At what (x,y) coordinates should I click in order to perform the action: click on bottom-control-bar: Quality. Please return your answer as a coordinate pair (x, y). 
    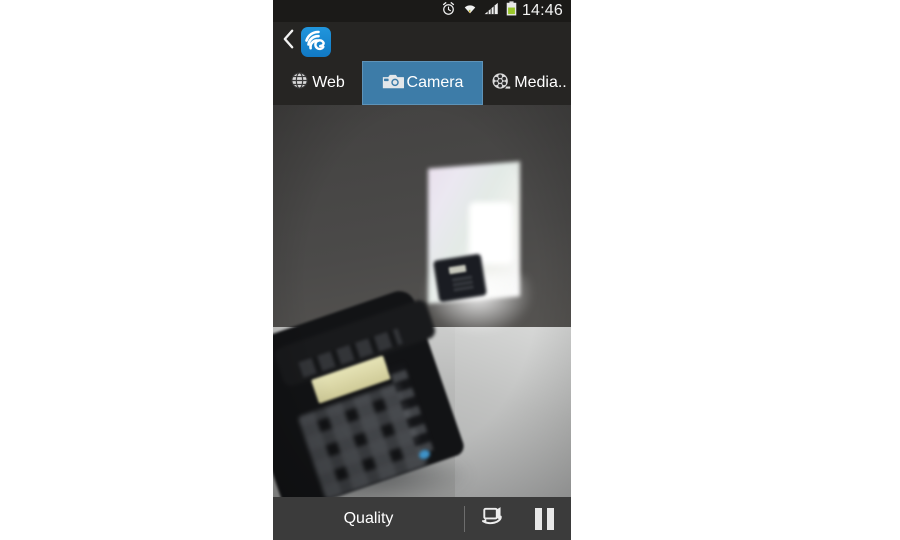
    Looking at the image, I should click on (422, 518).